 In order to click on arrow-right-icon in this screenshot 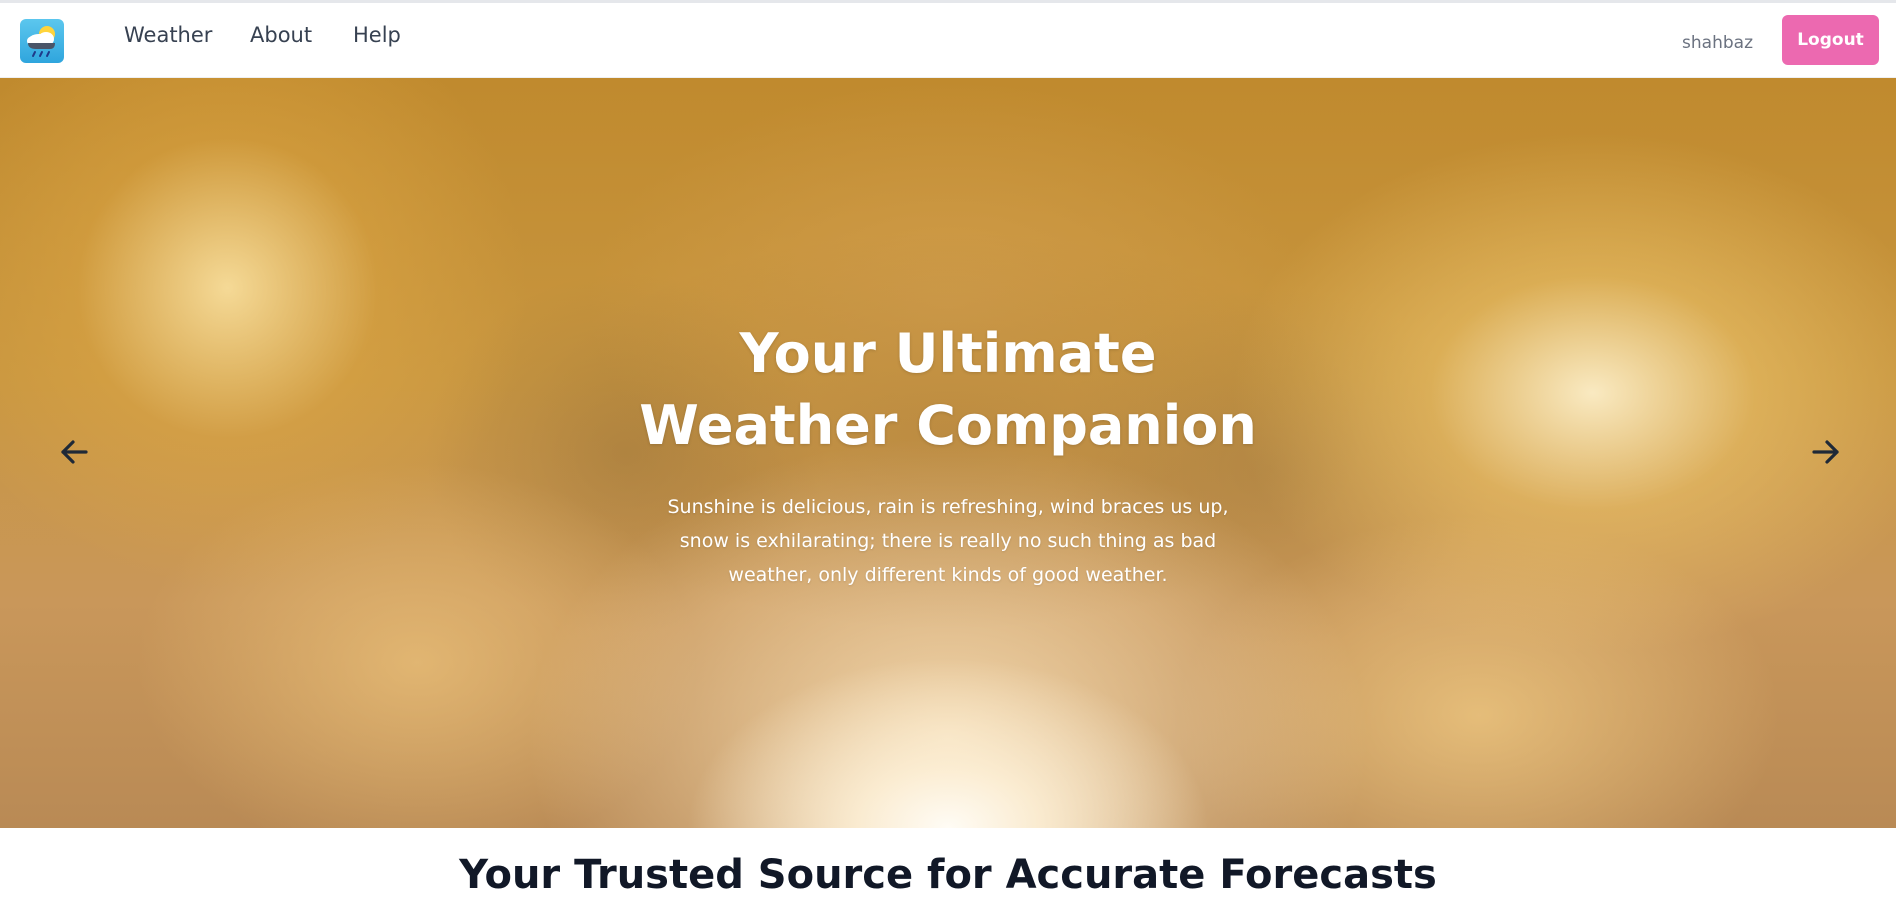, I will do `click(1825, 452)`.